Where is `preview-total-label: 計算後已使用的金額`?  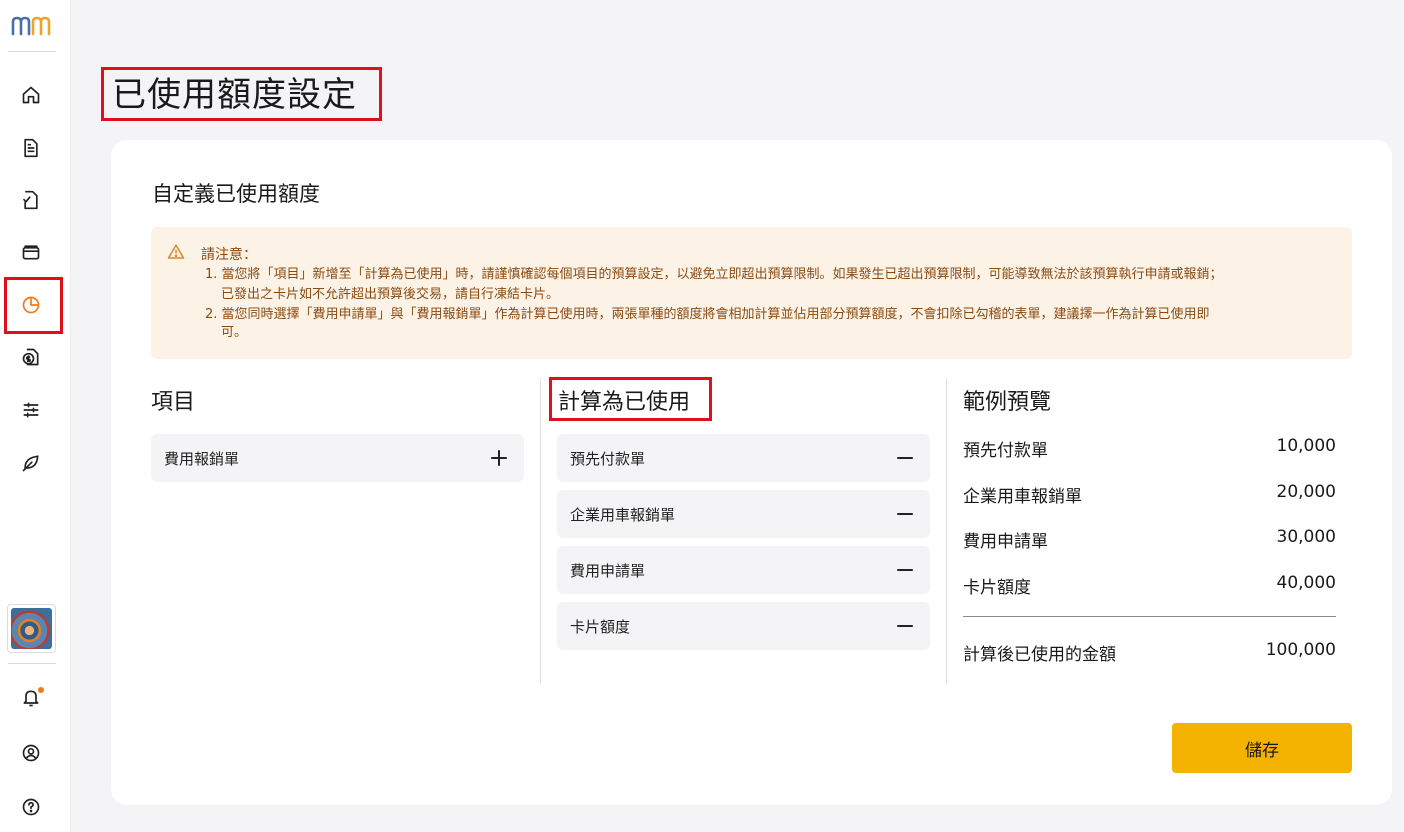 preview-total-label: 計算後已使用的金額 is located at coordinates (1039, 655).